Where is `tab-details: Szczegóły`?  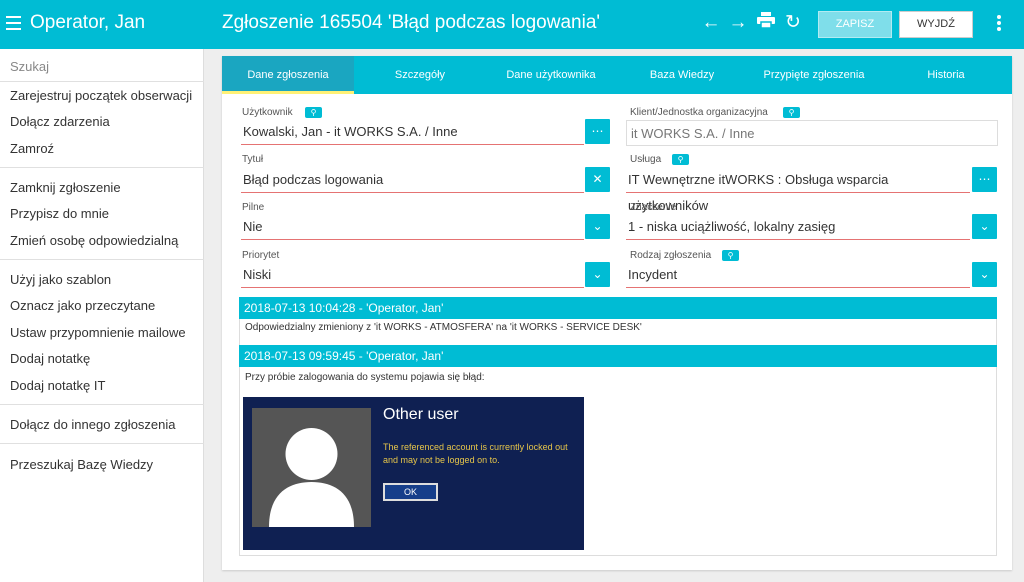 tab-details: Szczegóły is located at coordinates (420, 75).